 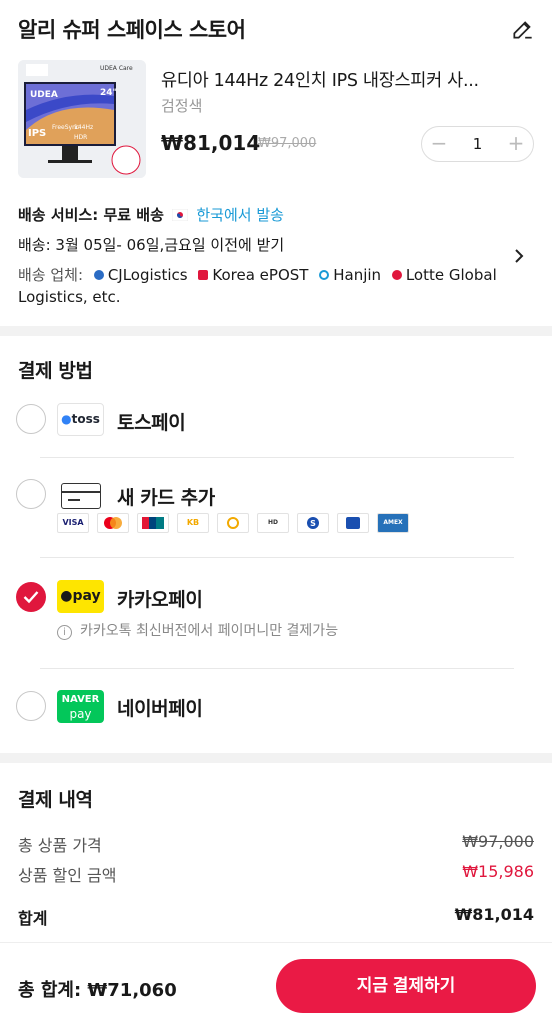 I want to click on radio-new-card, so click(x=31, y=494).